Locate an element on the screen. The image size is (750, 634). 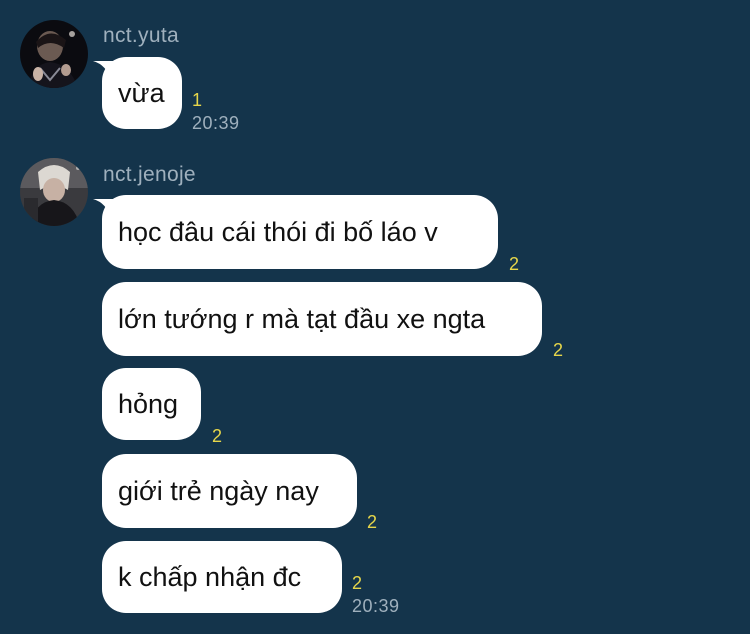
message-bubble: k chấp nhận đc is located at coordinates (222, 577).